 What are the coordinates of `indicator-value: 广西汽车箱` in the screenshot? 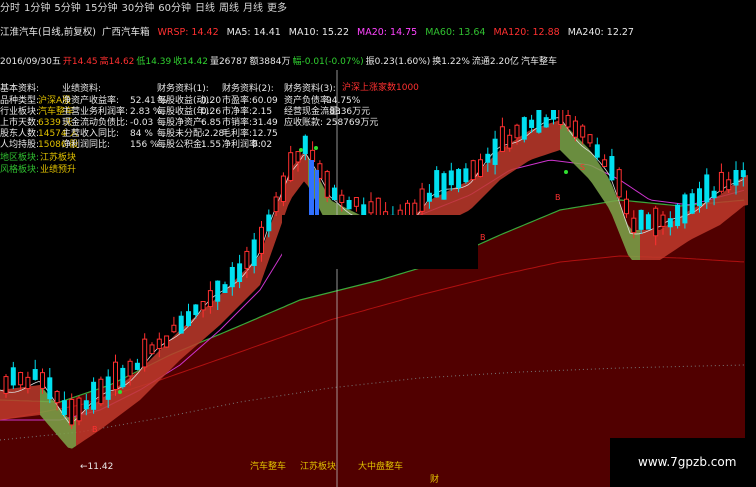 It's located at (126, 33).